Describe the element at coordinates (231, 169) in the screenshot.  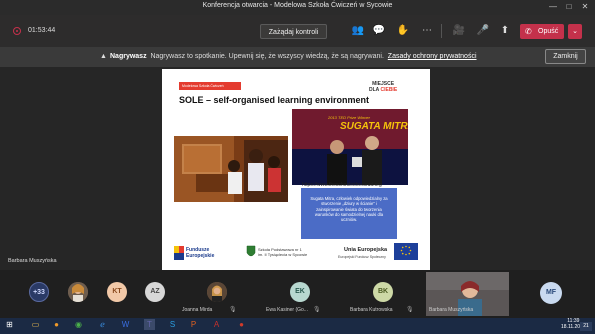
I see `classroom-photo` at that location.